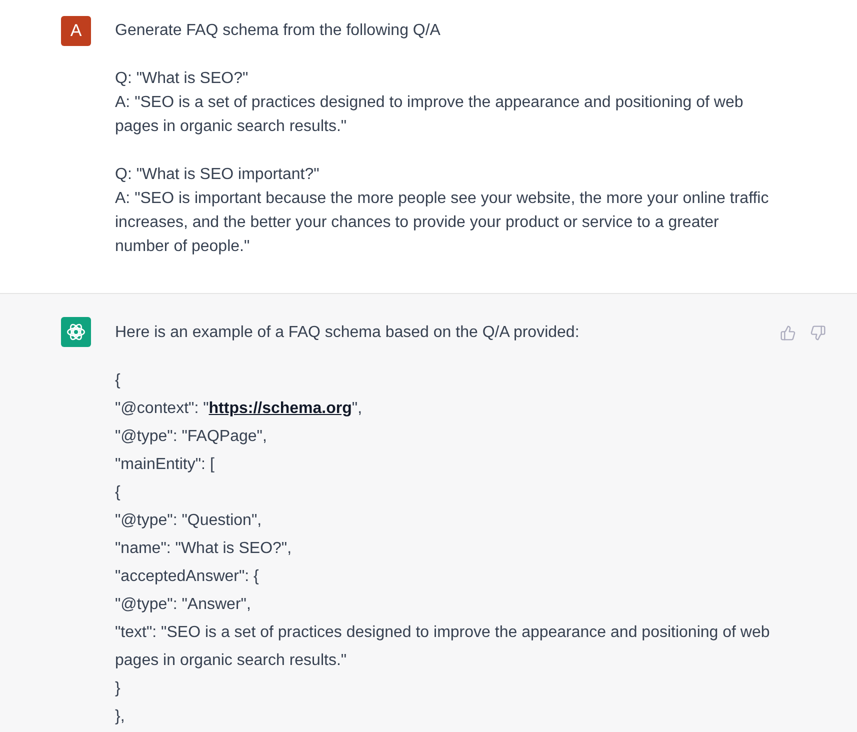 The height and width of the screenshot is (732, 857). What do you see at coordinates (278, 31) in the screenshot?
I see `message-text: Generate FAQ schema from the following Q/A` at bounding box center [278, 31].